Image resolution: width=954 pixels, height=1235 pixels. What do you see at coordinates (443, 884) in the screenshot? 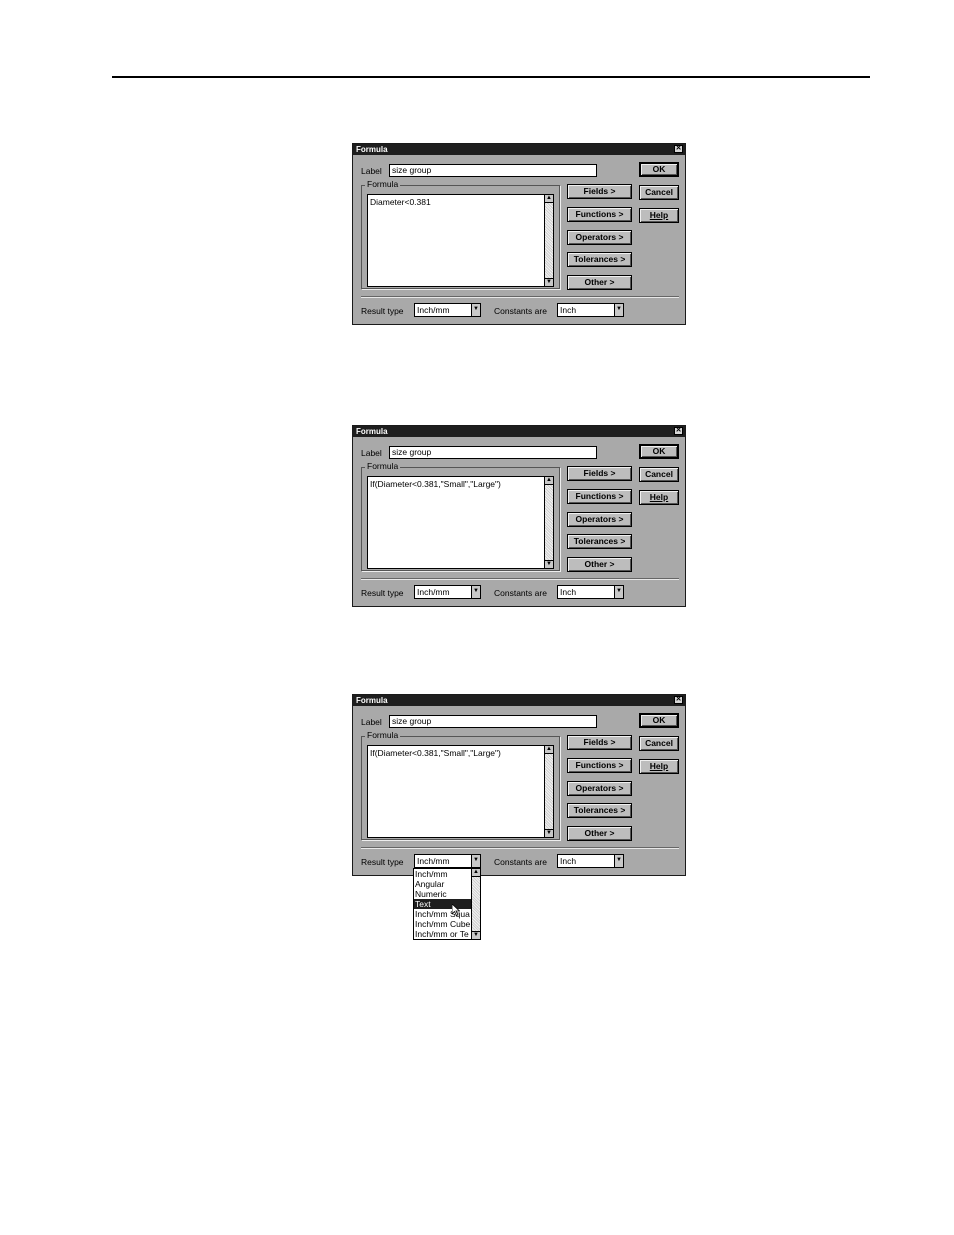
I see `dropdown-option: Angular` at bounding box center [443, 884].